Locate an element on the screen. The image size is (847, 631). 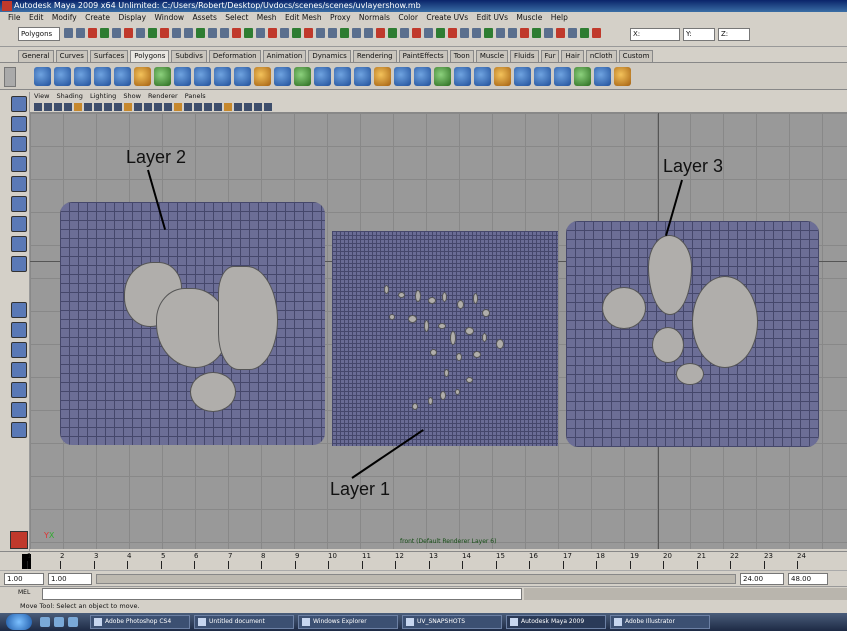
taskbar-button: UV_SNAPSHOTS is located at coordinates (452, 622).